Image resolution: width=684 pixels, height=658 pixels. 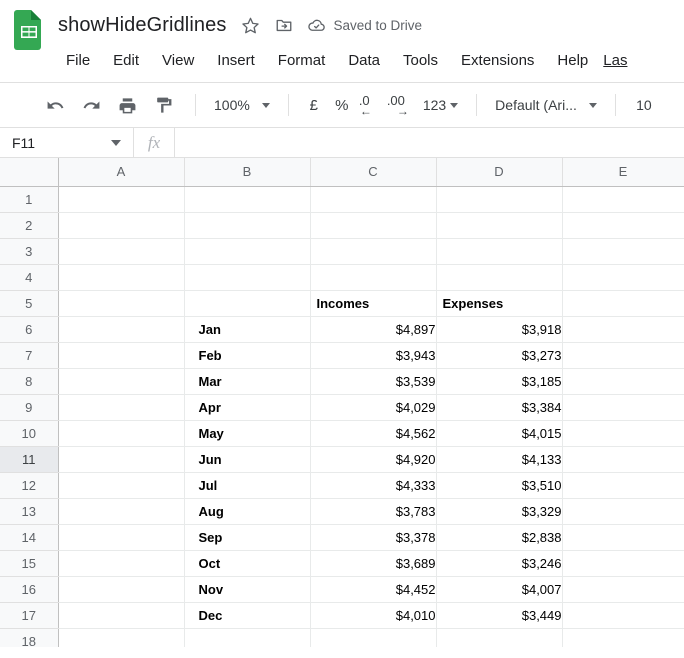 What do you see at coordinates (154, 142) in the screenshot?
I see `function-icon: fx` at bounding box center [154, 142].